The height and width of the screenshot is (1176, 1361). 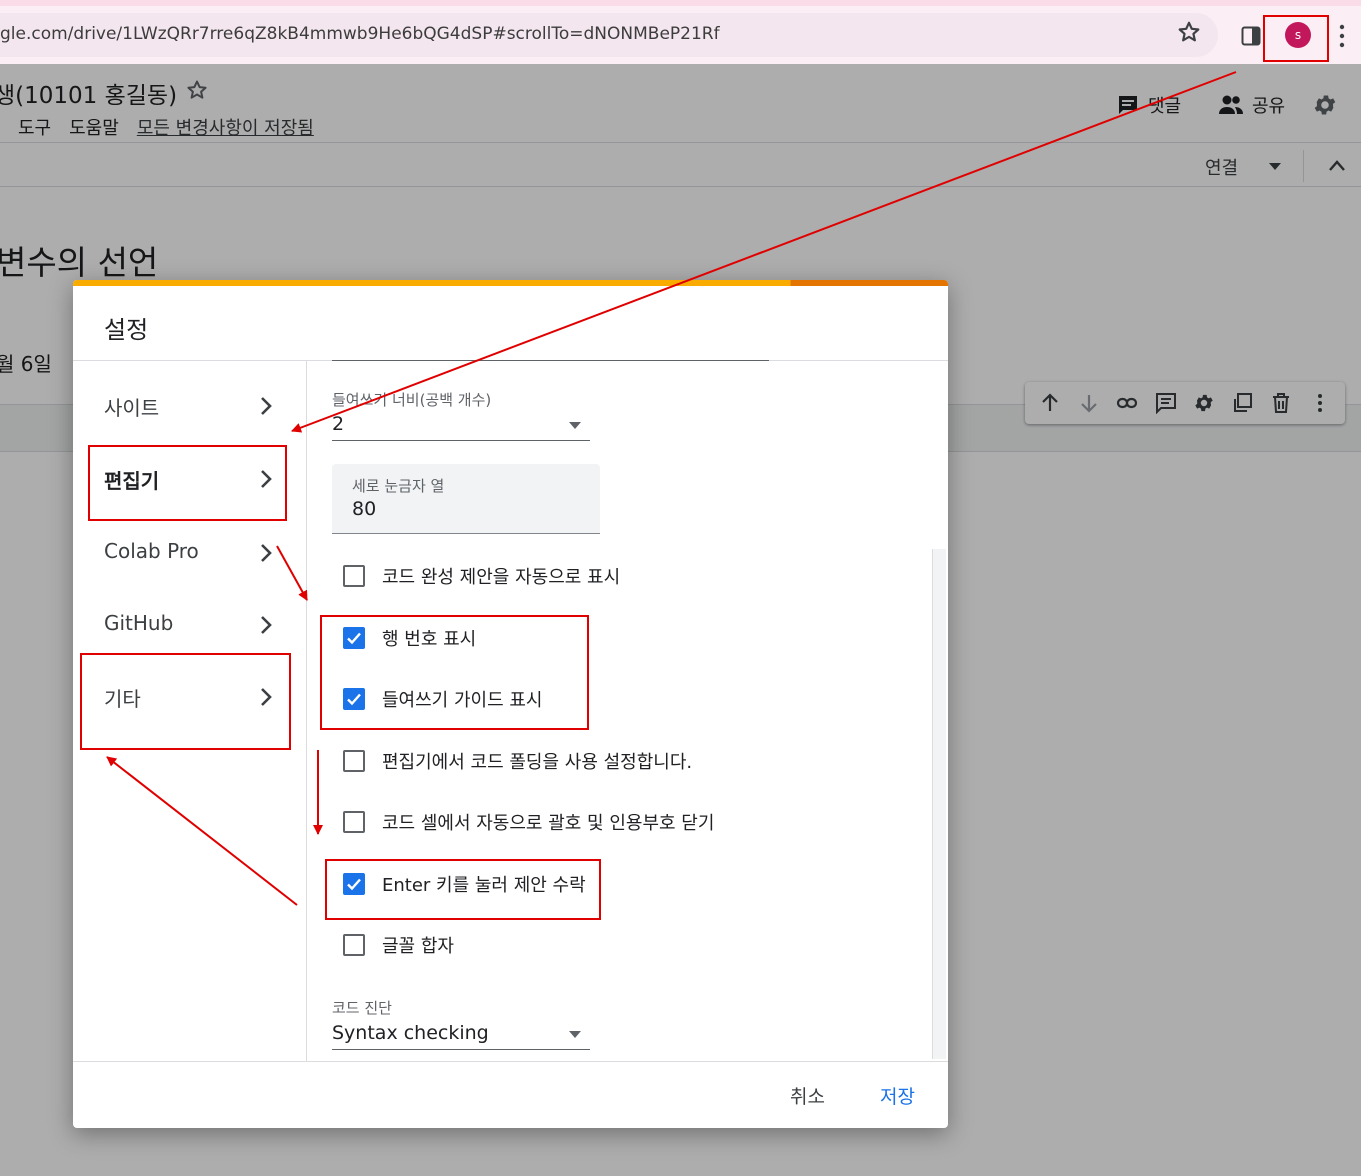 I want to click on nav-item-label: Colab Pro, so click(x=151, y=551).